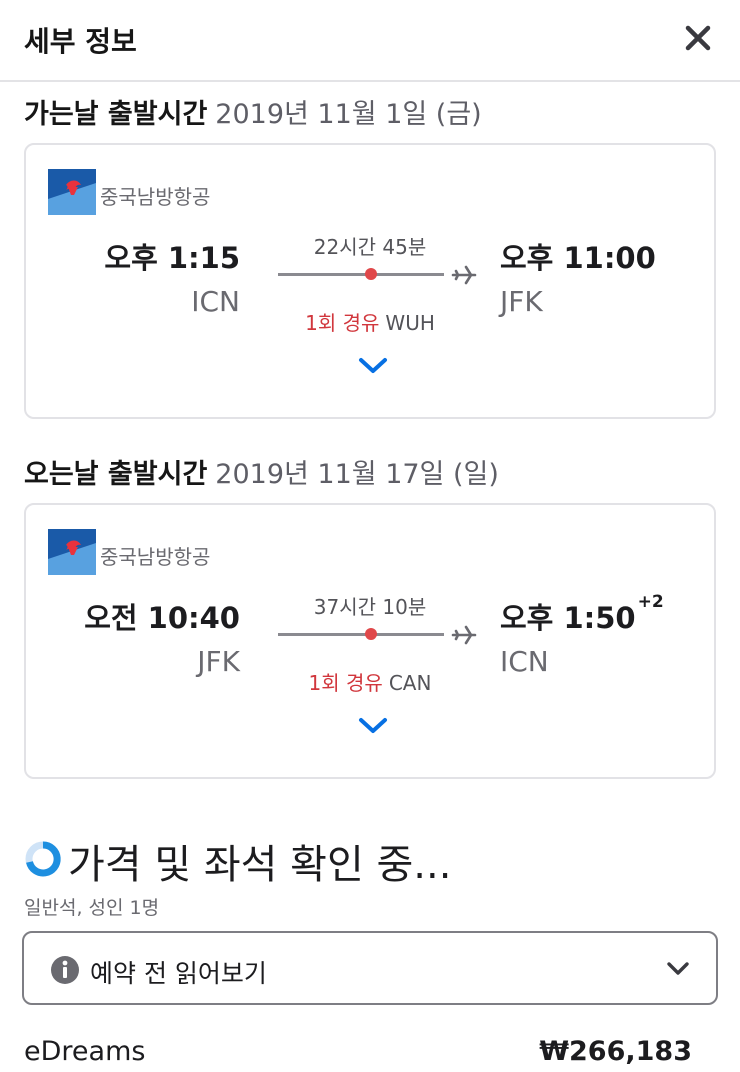 The height and width of the screenshot is (1072, 740). What do you see at coordinates (410, 683) in the screenshot?
I see `stop-airport: CAN` at bounding box center [410, 683].